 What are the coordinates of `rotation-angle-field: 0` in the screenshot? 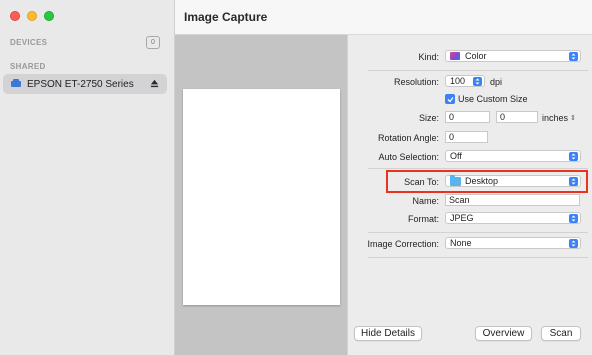 It's located at (466, 137).